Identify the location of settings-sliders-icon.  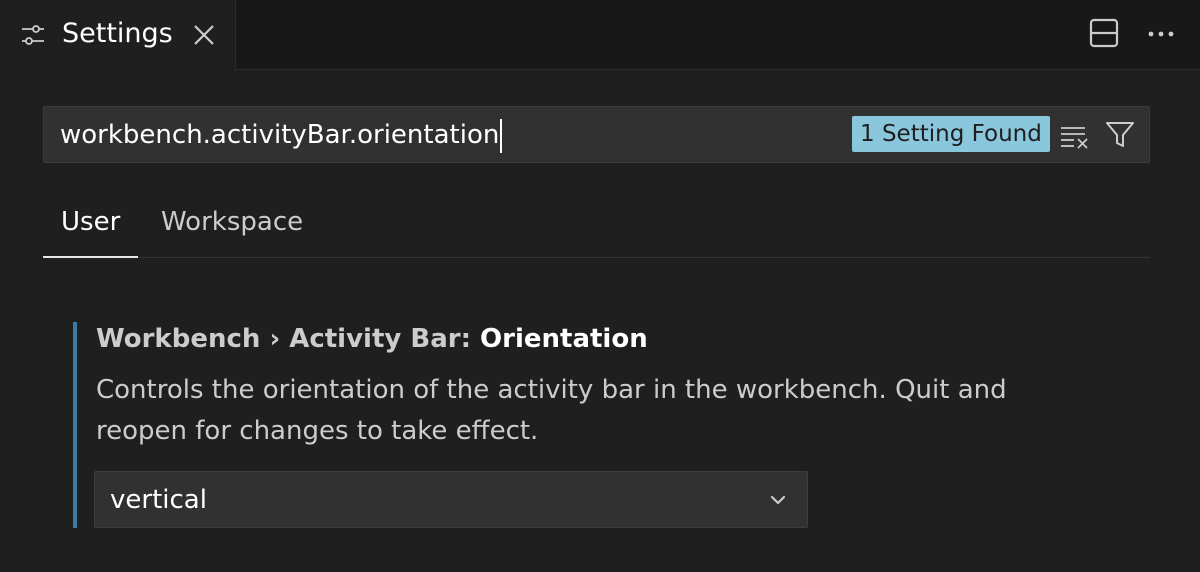
(33, 35).